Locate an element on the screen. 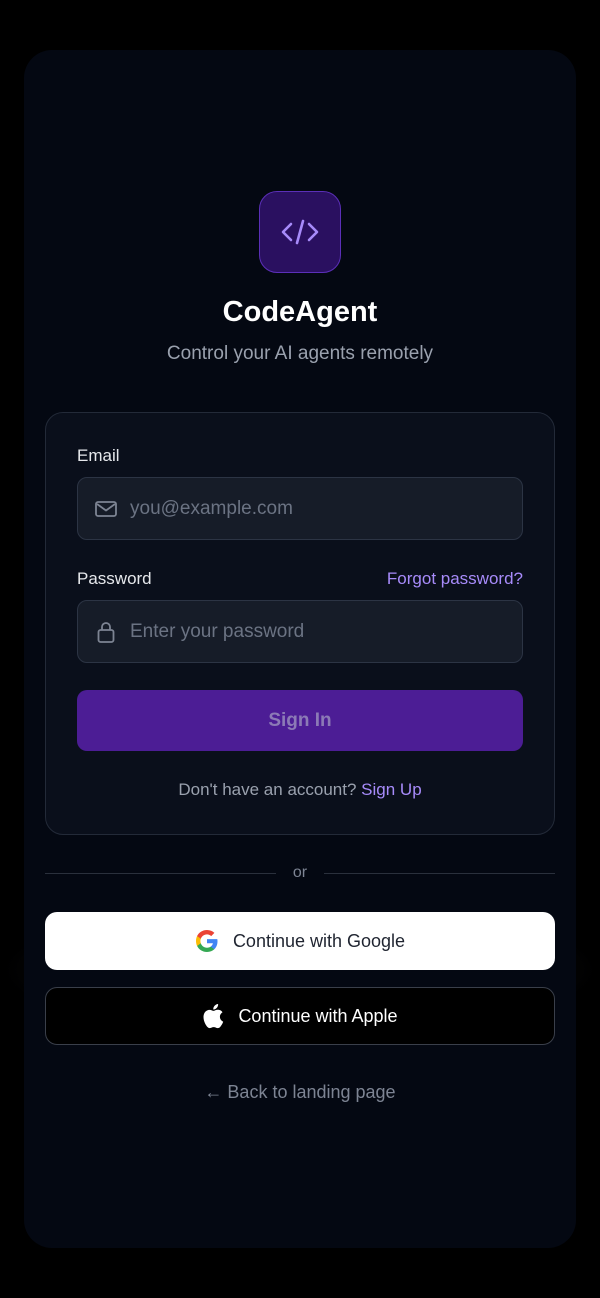 This screenshot has height=1298, width=600. continue-with-apple-button: Continue with Apple is located at coordinates (300, 1016).